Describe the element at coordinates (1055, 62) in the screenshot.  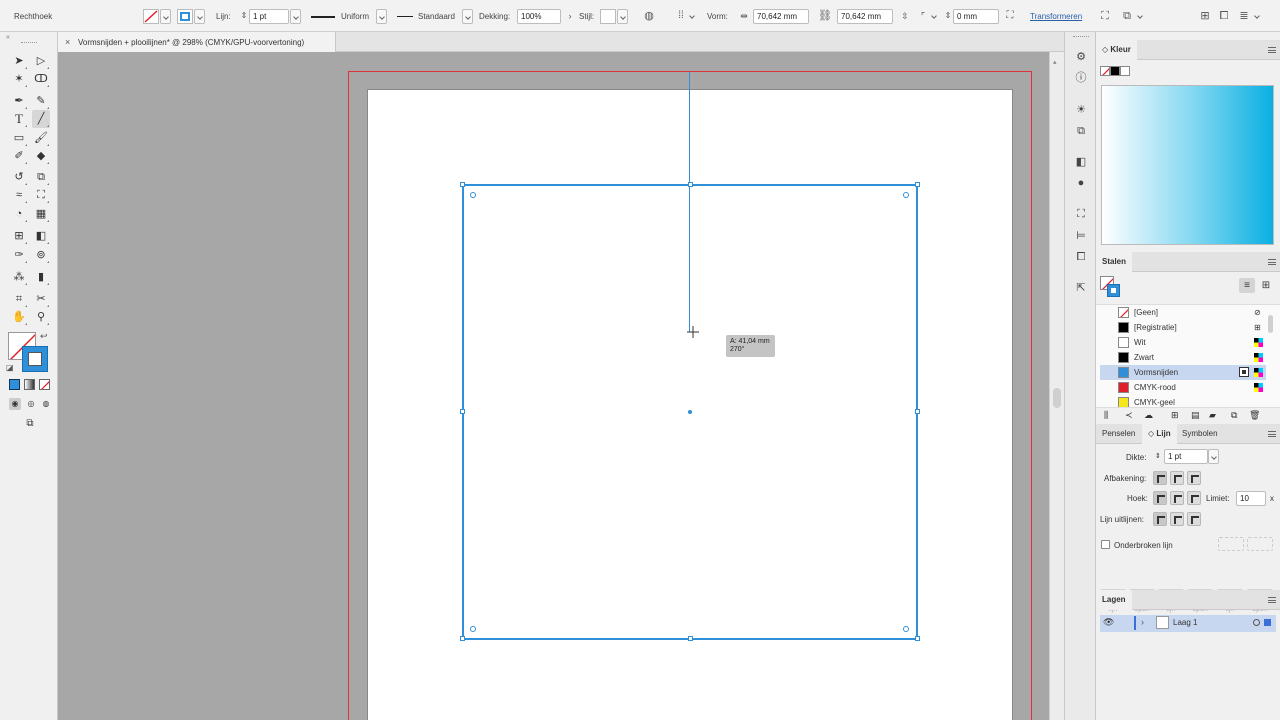
I see `scroll-up-icon: ▴` at that location.